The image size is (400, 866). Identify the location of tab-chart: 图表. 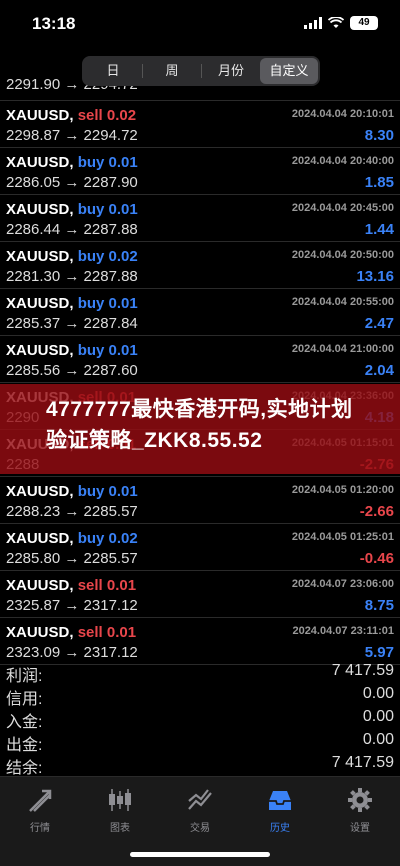
(120, 810).